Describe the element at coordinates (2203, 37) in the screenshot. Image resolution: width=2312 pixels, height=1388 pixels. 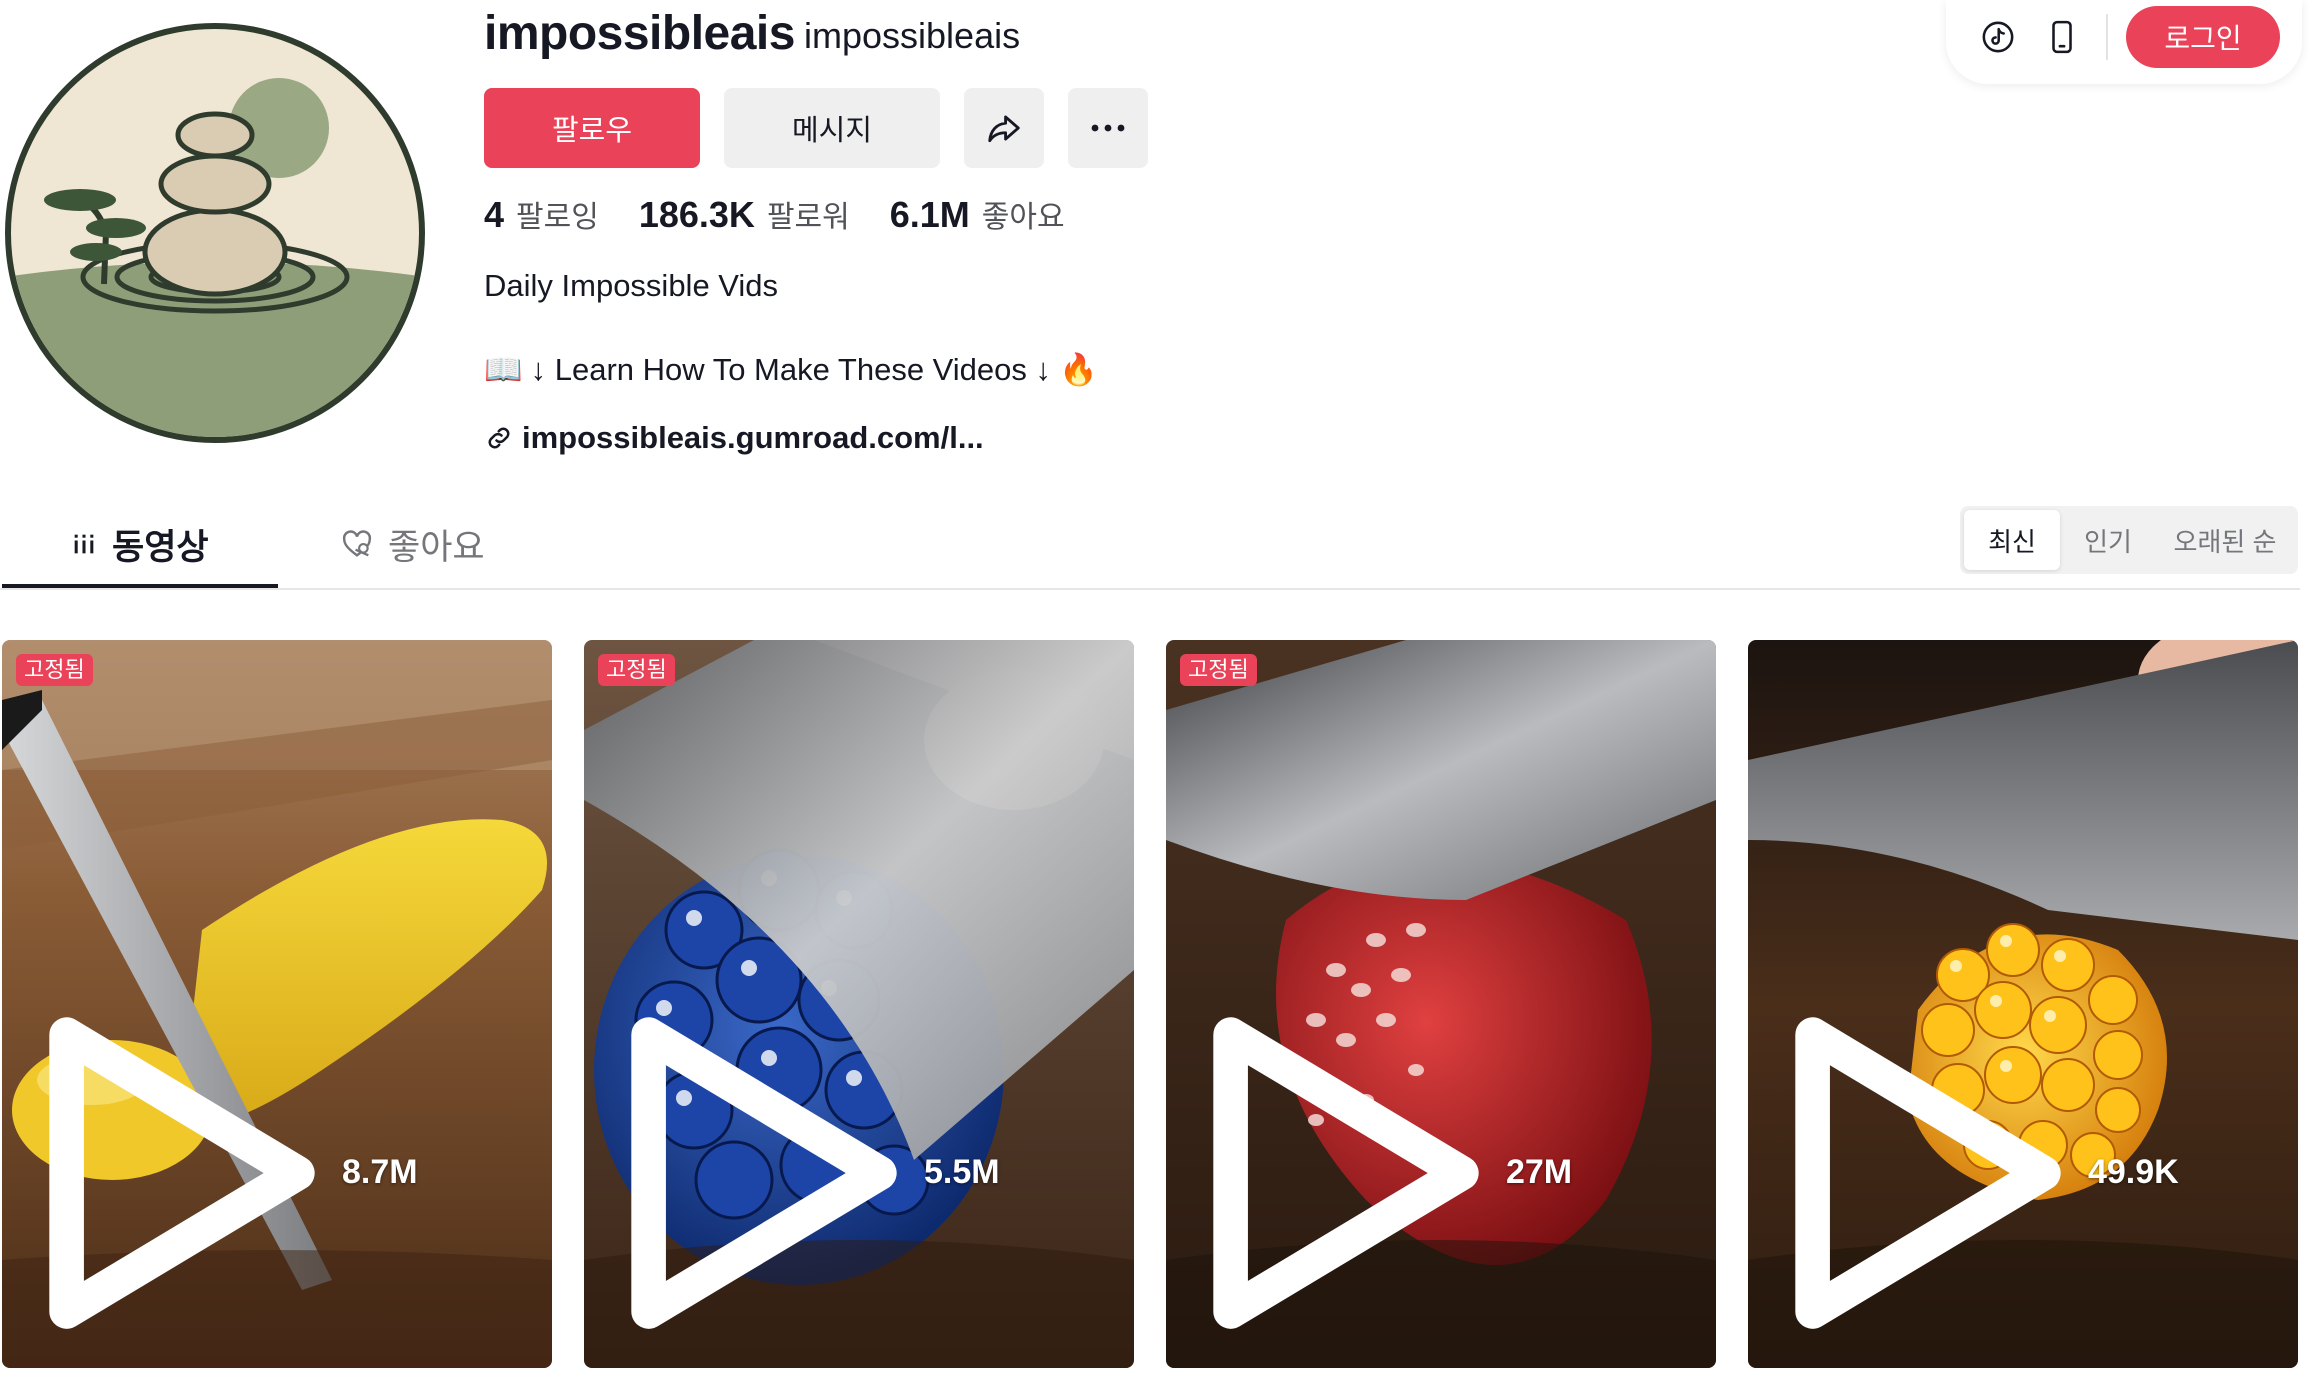
I see `login-button: 로그인` at that location.